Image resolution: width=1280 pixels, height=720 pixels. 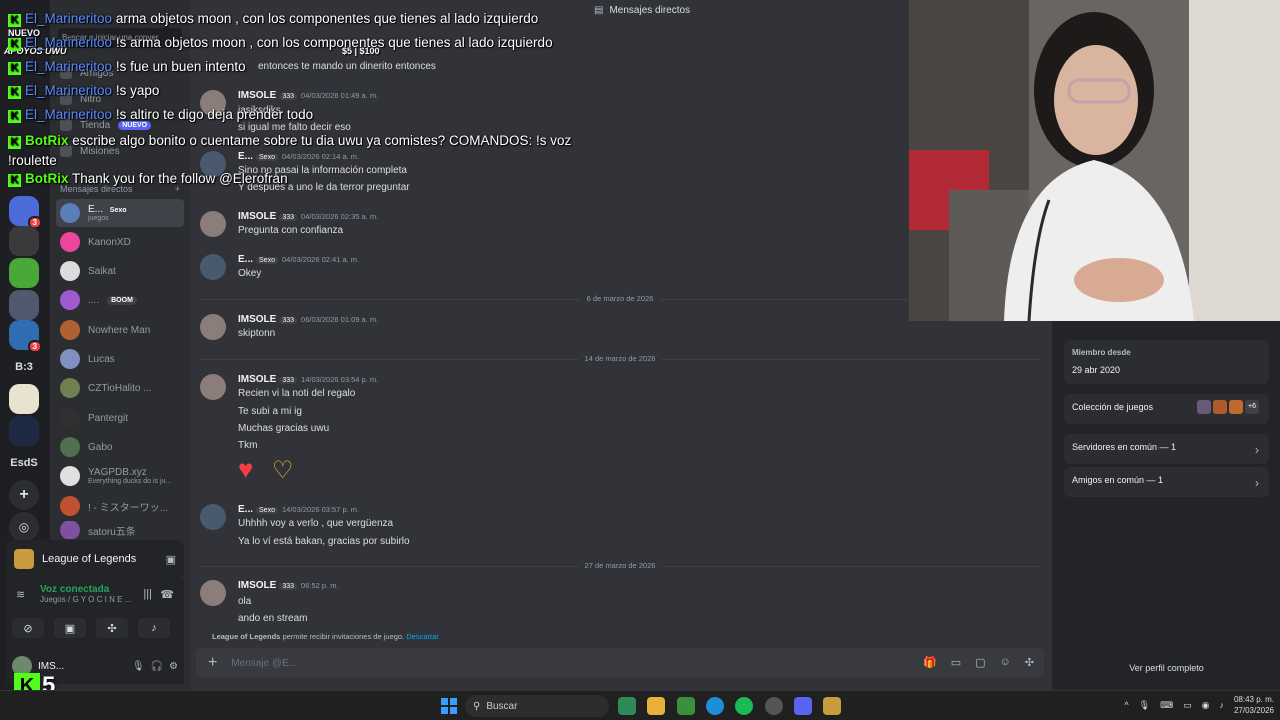 What do you see at coordinates (167, 594) in the screenshot?
I see `disconnect-icon: ☎` at bounding box center [167, 594].